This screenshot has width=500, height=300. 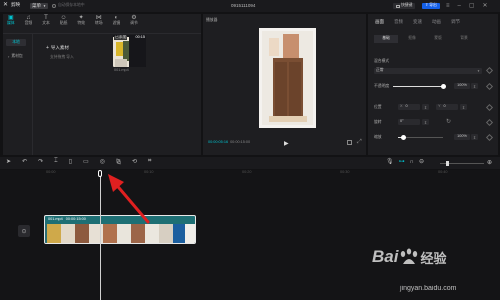 What do you see at coordinates (455, 21) in the screenshot?
I see `props-tab-adjust: 调节` at bounding box center [455, 21].